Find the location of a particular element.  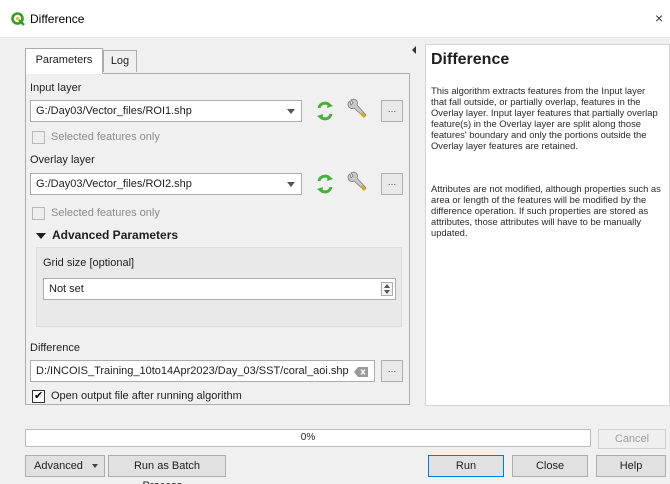

tab-log: Log is located at coordinates (120, 61).